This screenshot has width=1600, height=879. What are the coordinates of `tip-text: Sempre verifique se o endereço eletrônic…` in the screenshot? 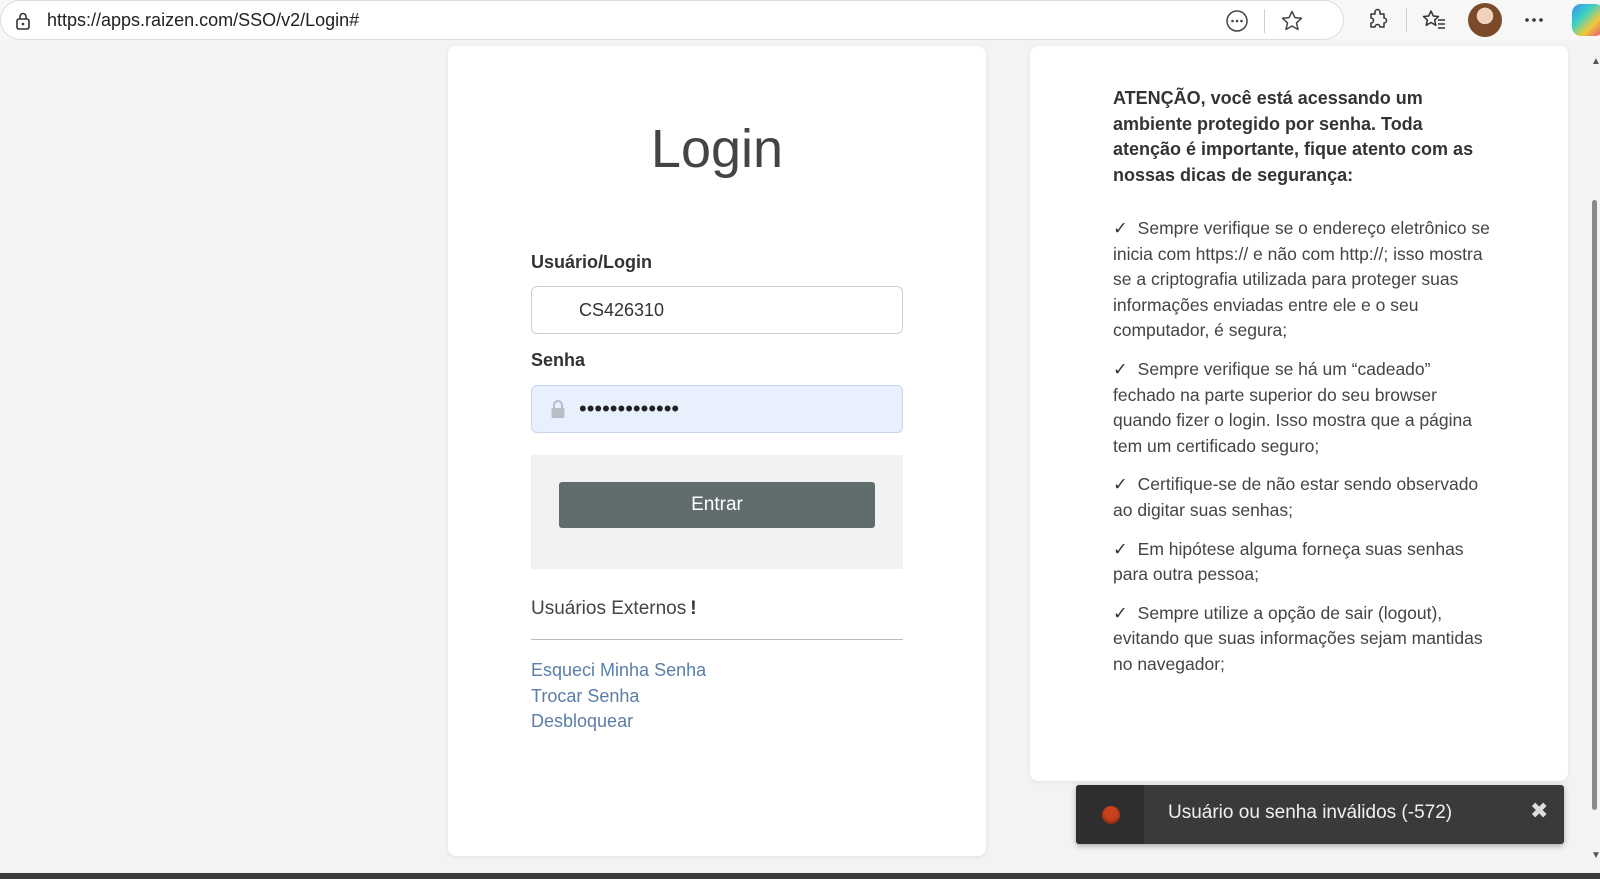 It's located at (1301, 279).